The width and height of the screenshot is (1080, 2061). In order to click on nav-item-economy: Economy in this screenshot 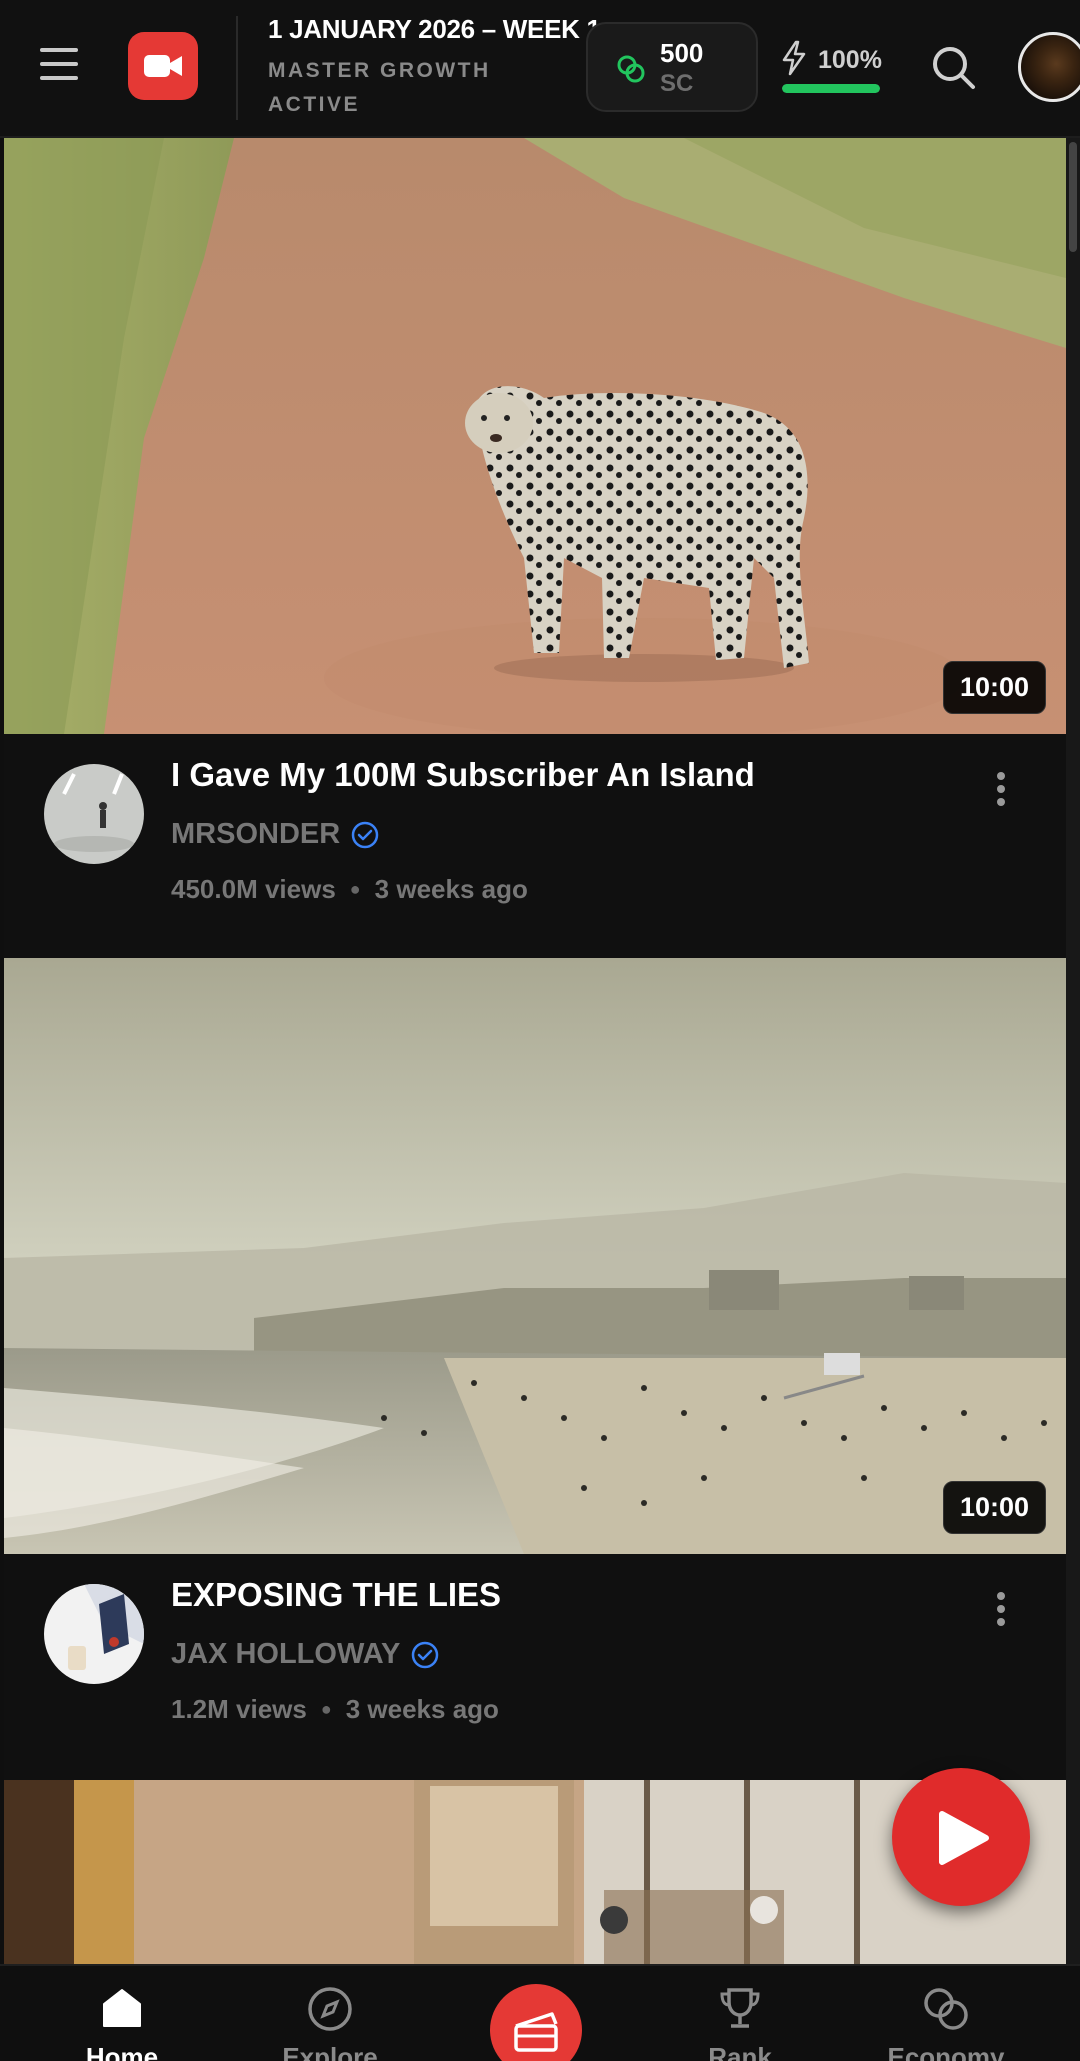, I will do `click(946, 2013)`.